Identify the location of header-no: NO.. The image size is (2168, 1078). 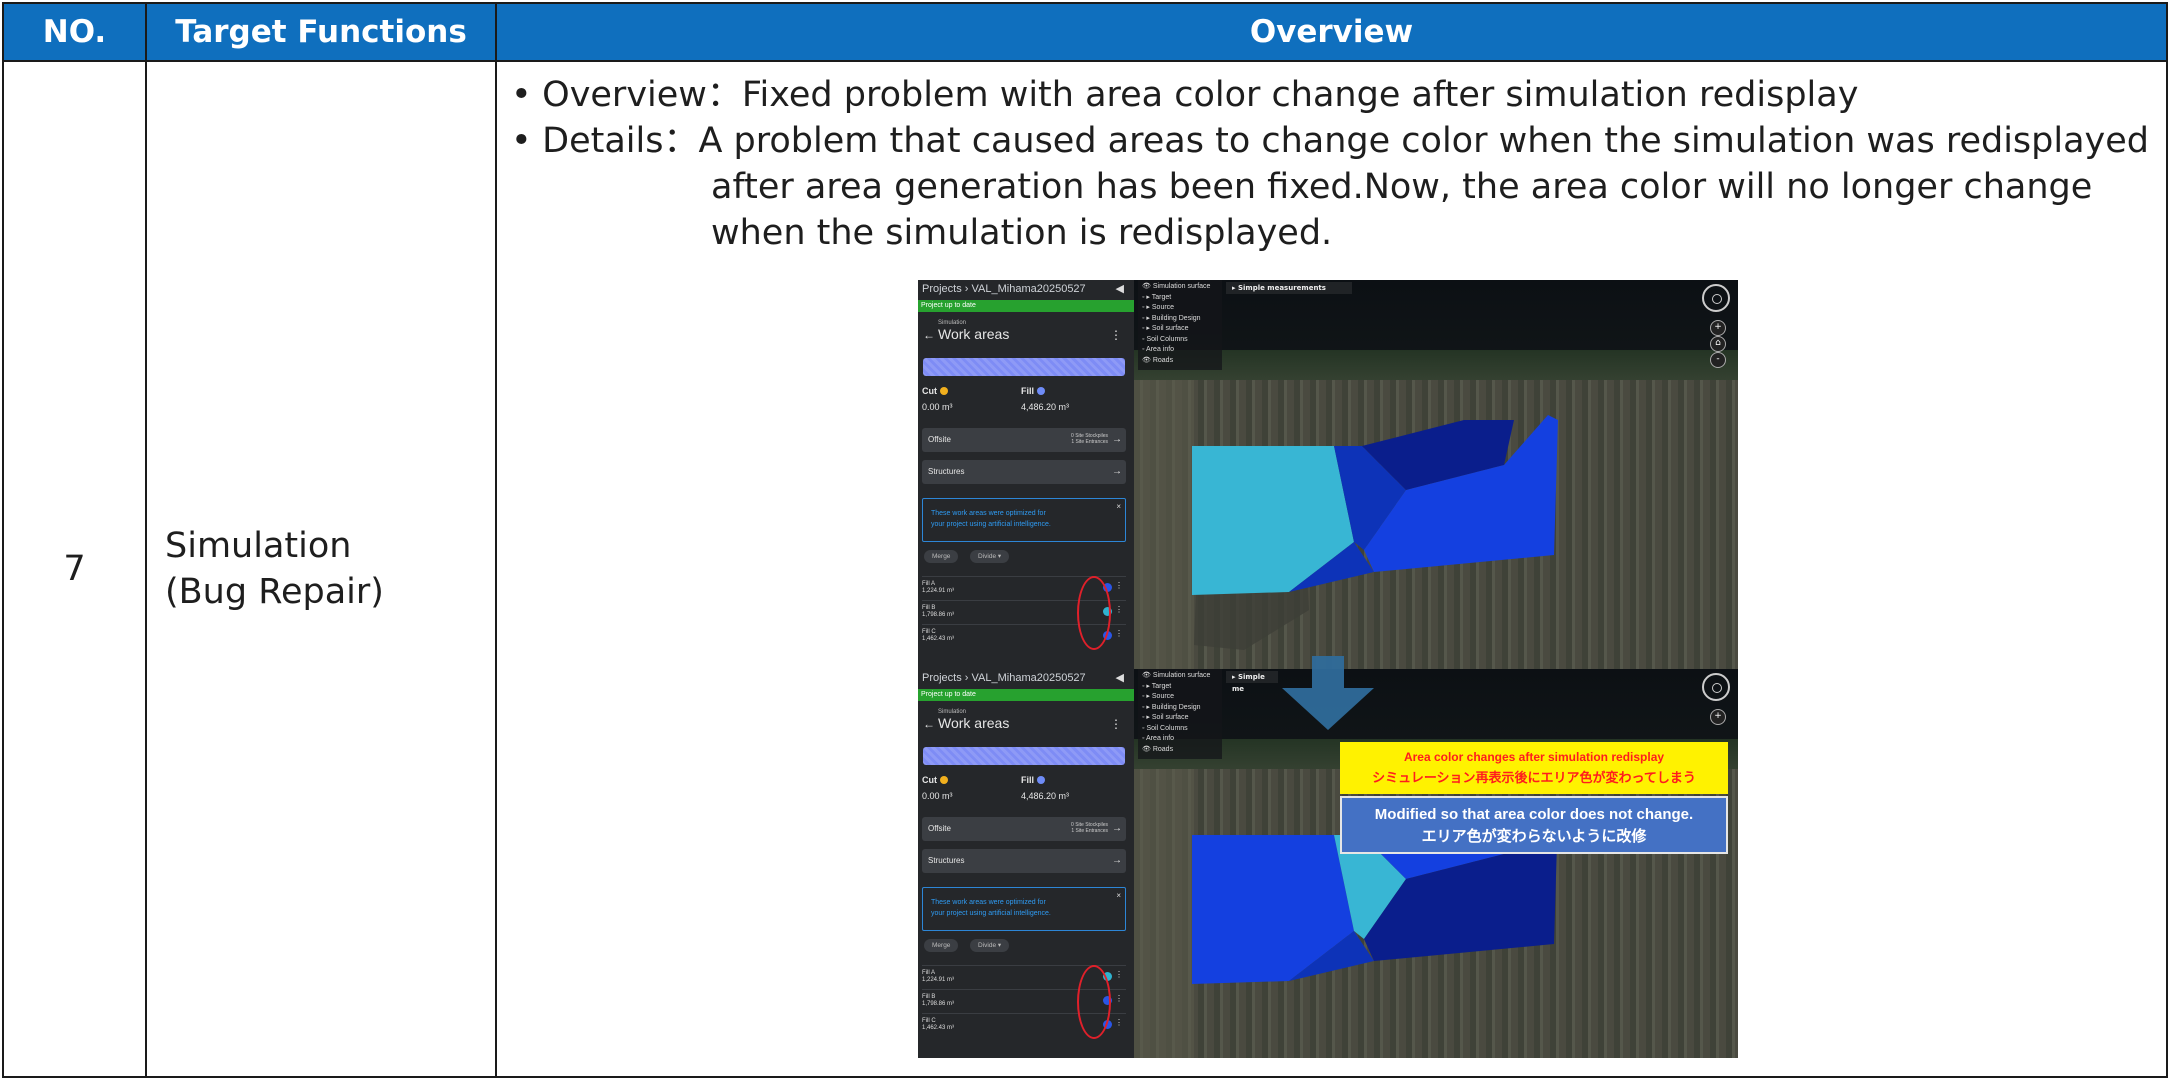
(74, 32).